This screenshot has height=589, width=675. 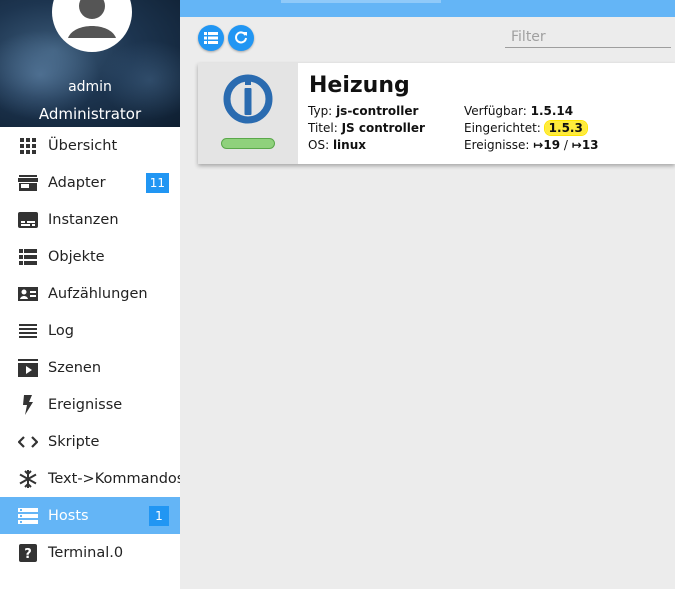 I want to click on available-version-value: 1.5.14, so click(x=552, y=111).